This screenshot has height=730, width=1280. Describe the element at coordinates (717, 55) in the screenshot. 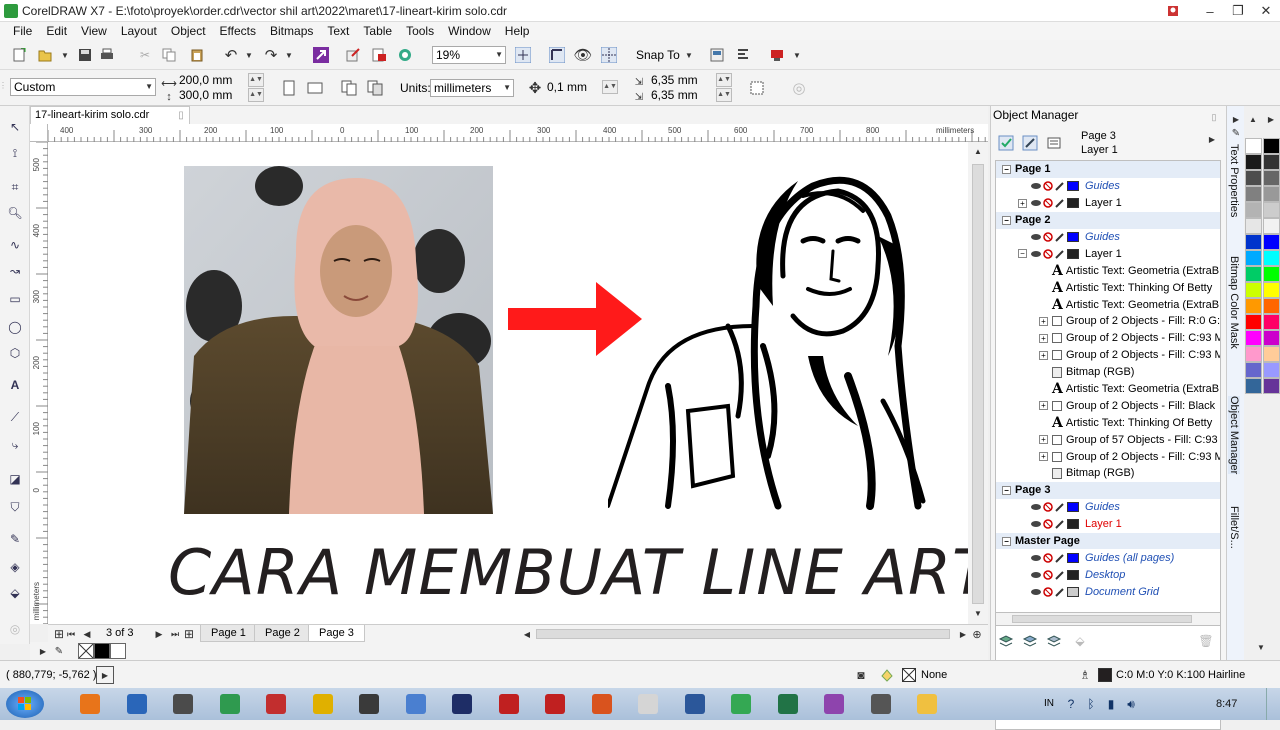

I see `options-icon` at that location.